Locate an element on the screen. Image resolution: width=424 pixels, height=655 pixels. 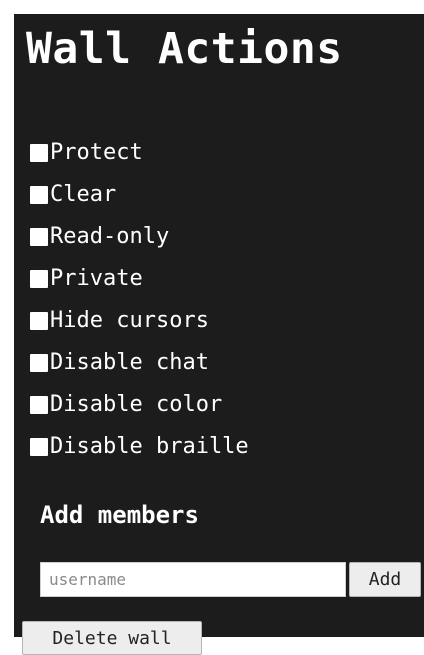
disable-color-checkbox is located at coordinates (39, 405).